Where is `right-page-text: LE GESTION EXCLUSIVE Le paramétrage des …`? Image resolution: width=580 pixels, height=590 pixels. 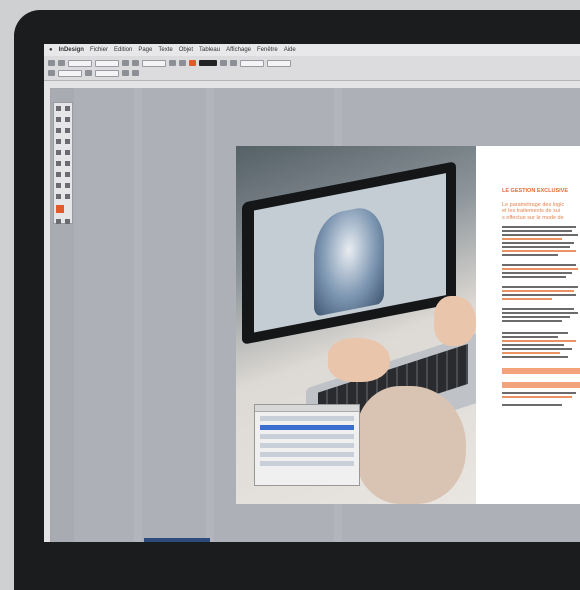 right-page-text: LE GESTION EXCLUSIVE Le paramétrage des … is located at coordinates (528, 325).